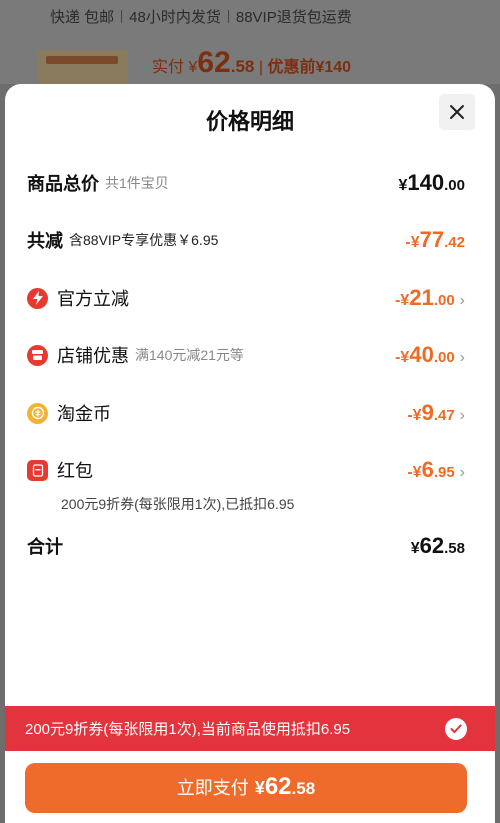  I want to click on coupon-banner: 200元9折券(每张限用1次),当前商品使用抵扣6.95, so click(250, 728).